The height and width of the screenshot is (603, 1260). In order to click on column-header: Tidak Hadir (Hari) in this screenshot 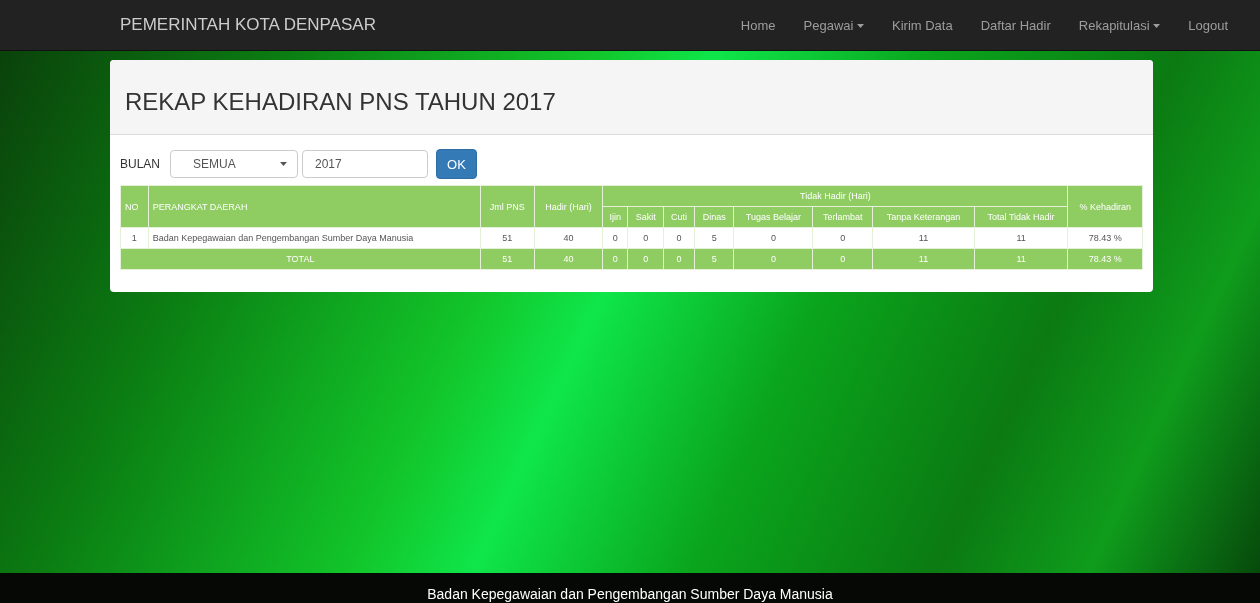, I will do `click(835, 196)`.